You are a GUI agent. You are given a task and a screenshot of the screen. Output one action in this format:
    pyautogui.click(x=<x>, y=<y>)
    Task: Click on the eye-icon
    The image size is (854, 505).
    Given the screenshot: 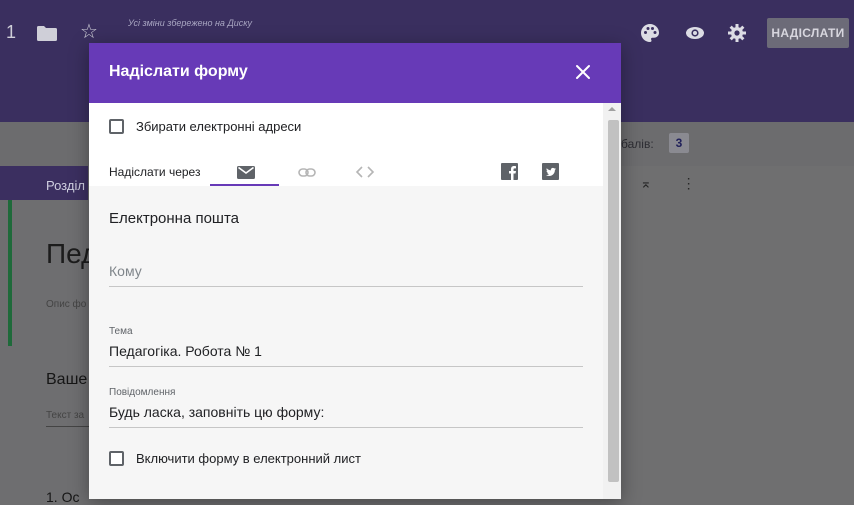 What is the action you would take?
    pyautogui.click(x=695, y=33)
    